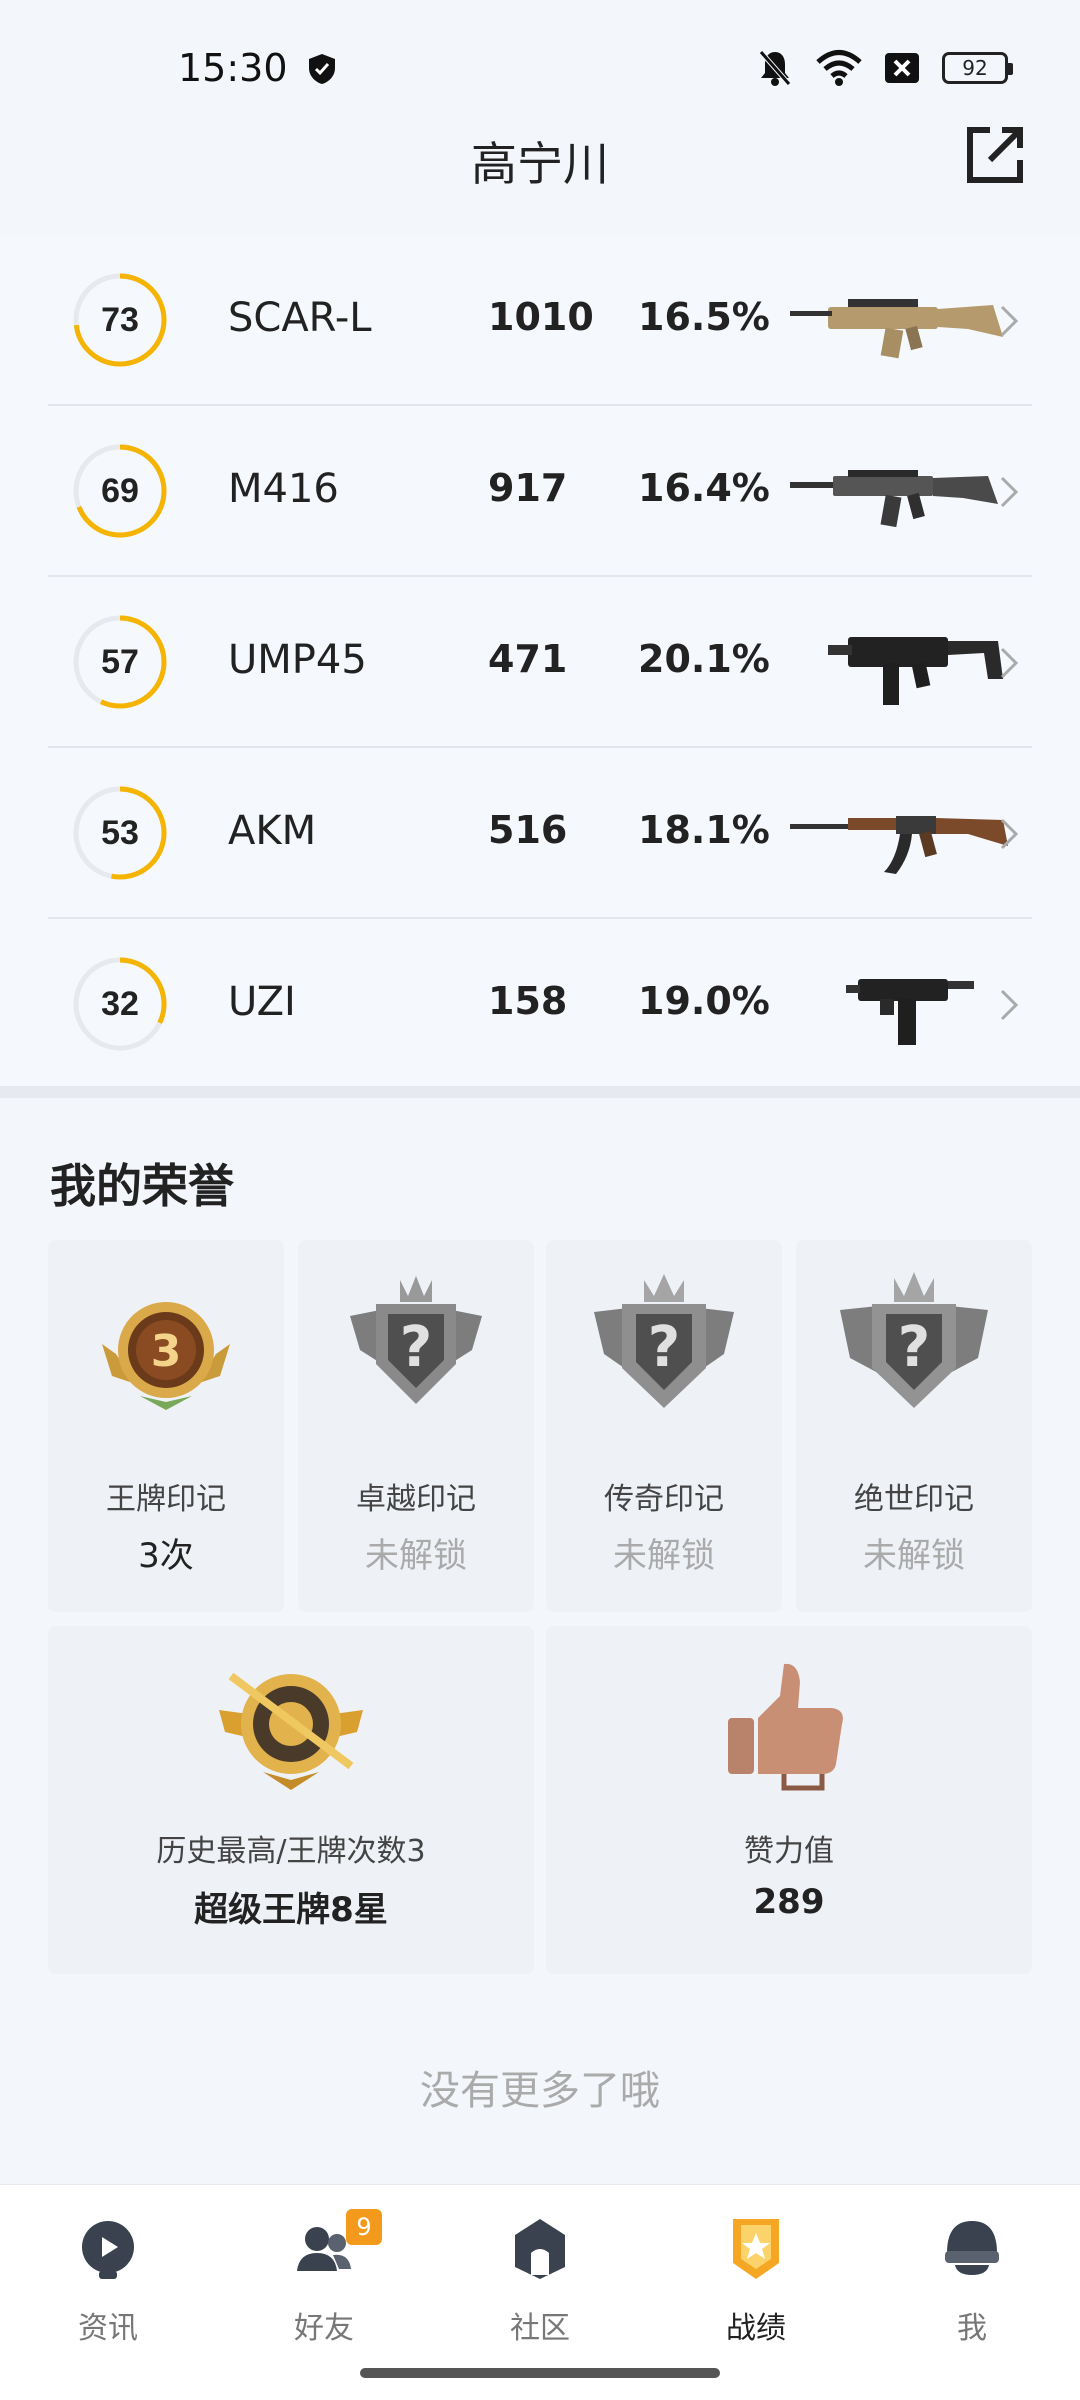  What do you see at coordinates (364, 2227) in the screenshot?
I see `friends-count-badge: 9` at bounding box center [364, 2227].